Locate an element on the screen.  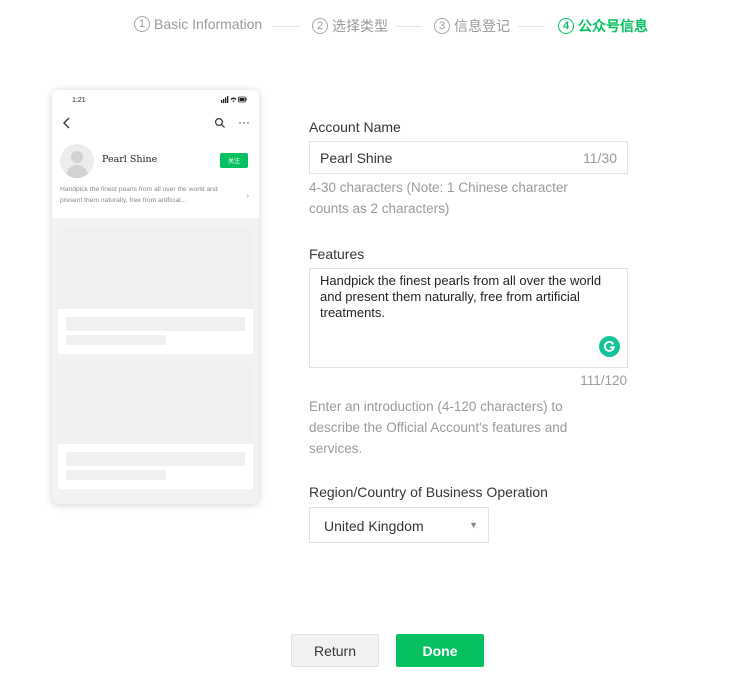
account-name-counter: 11/30 is located at coordinates (600, 158).